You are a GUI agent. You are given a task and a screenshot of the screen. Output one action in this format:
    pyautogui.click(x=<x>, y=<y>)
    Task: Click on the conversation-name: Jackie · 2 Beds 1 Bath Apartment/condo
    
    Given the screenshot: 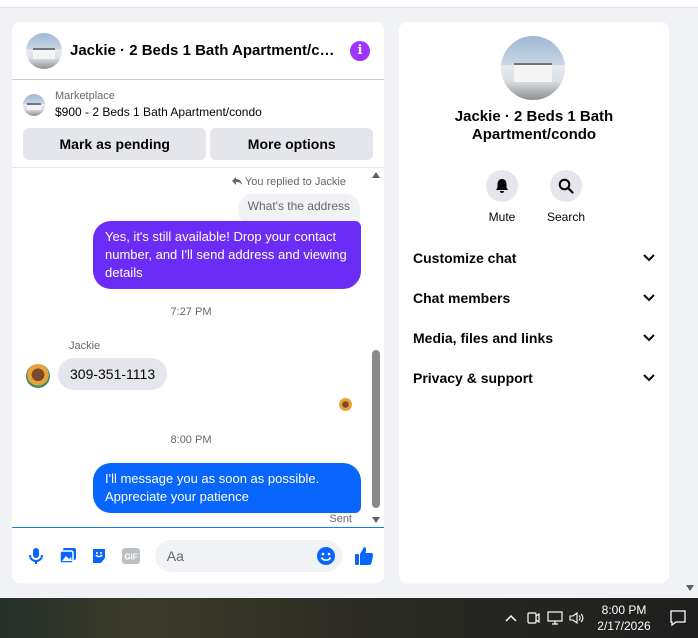 What is the action you would take?
    pyautogui.click(x=534, y=125)
    